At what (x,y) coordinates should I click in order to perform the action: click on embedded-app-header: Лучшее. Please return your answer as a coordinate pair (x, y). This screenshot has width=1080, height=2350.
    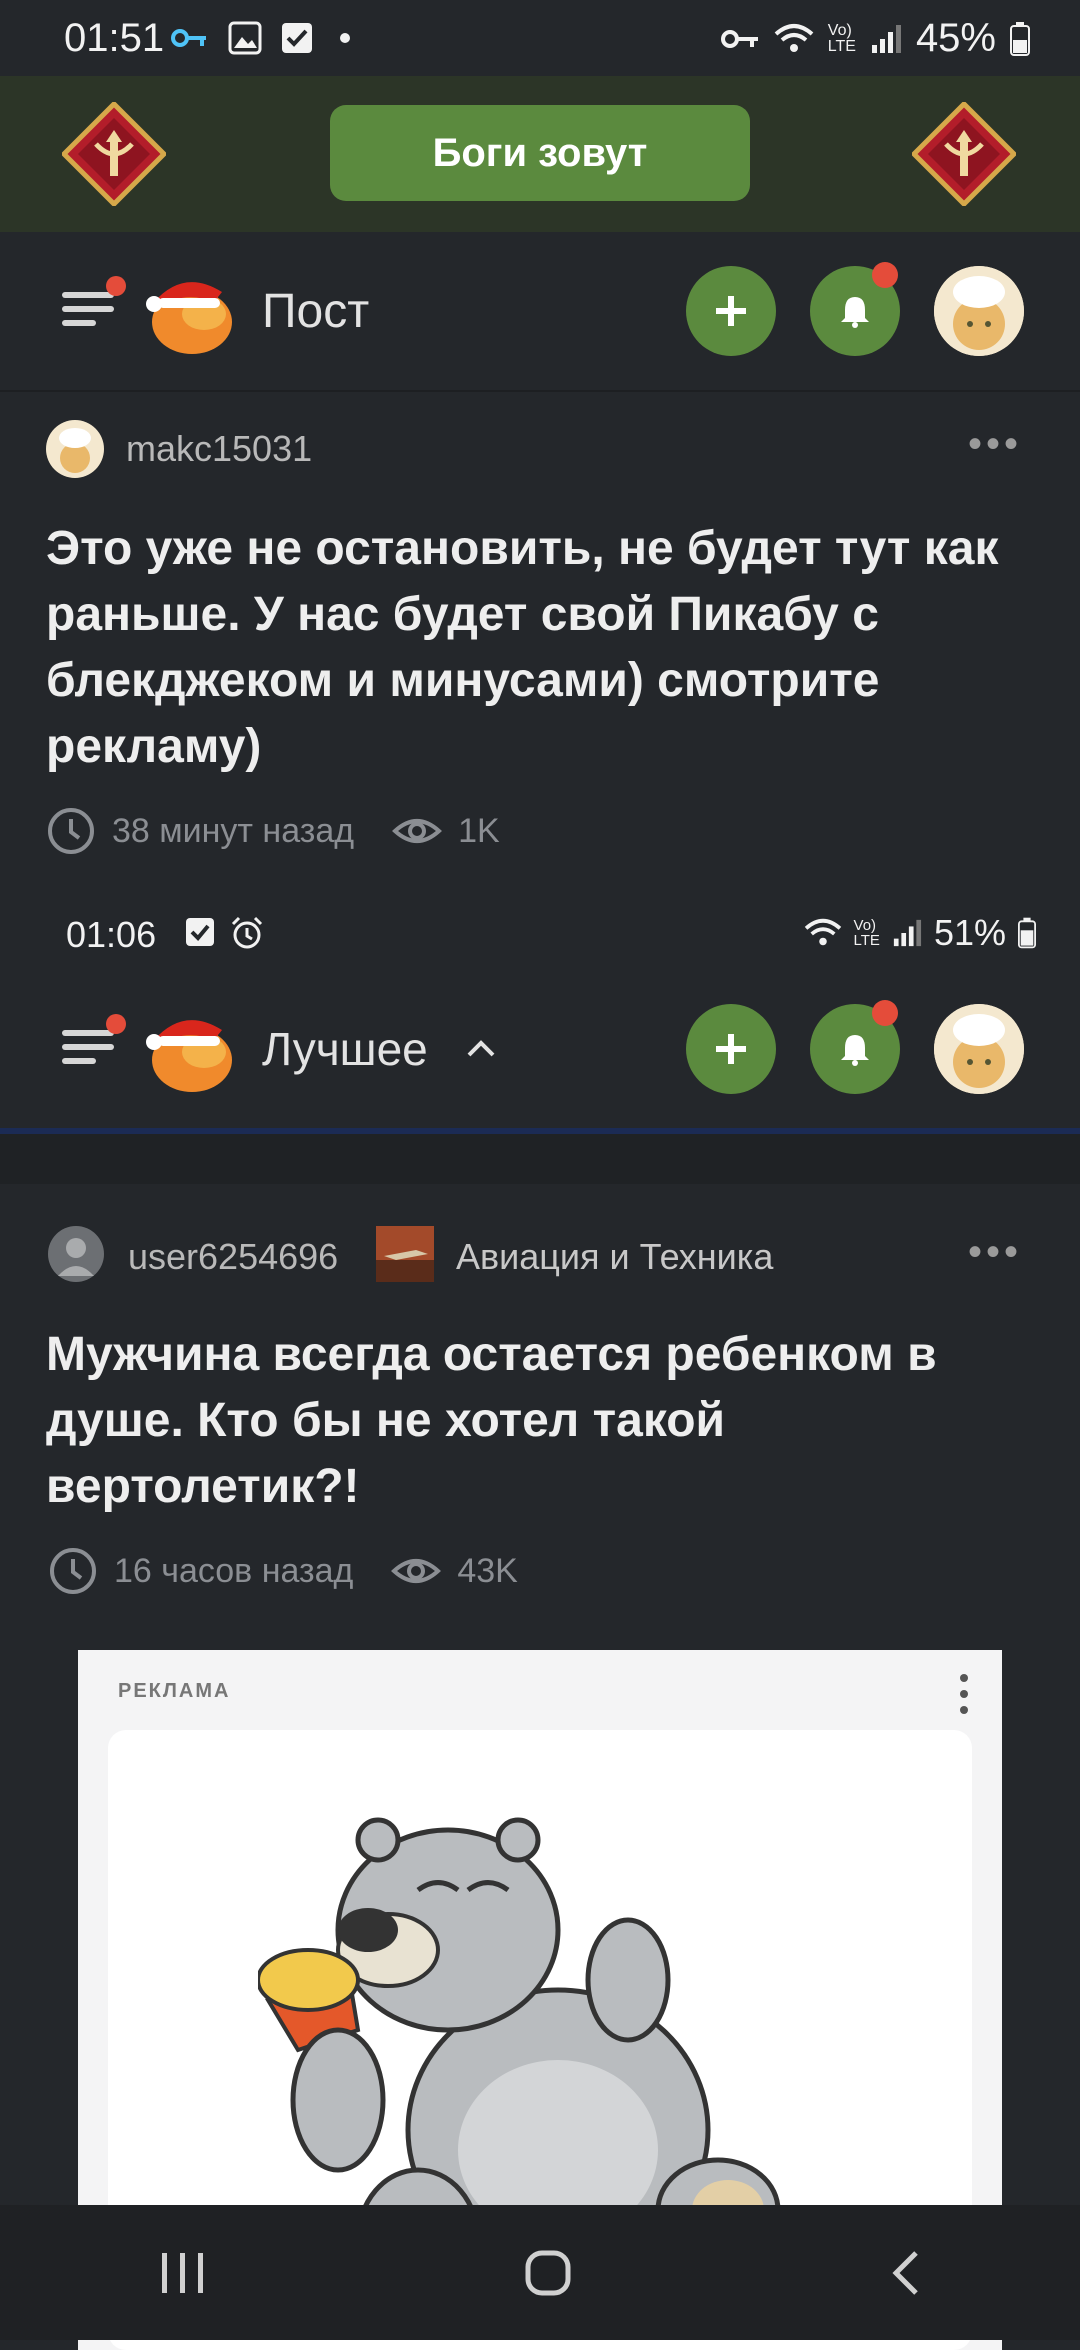
    Looking at the image, I should click on (540, 1050).